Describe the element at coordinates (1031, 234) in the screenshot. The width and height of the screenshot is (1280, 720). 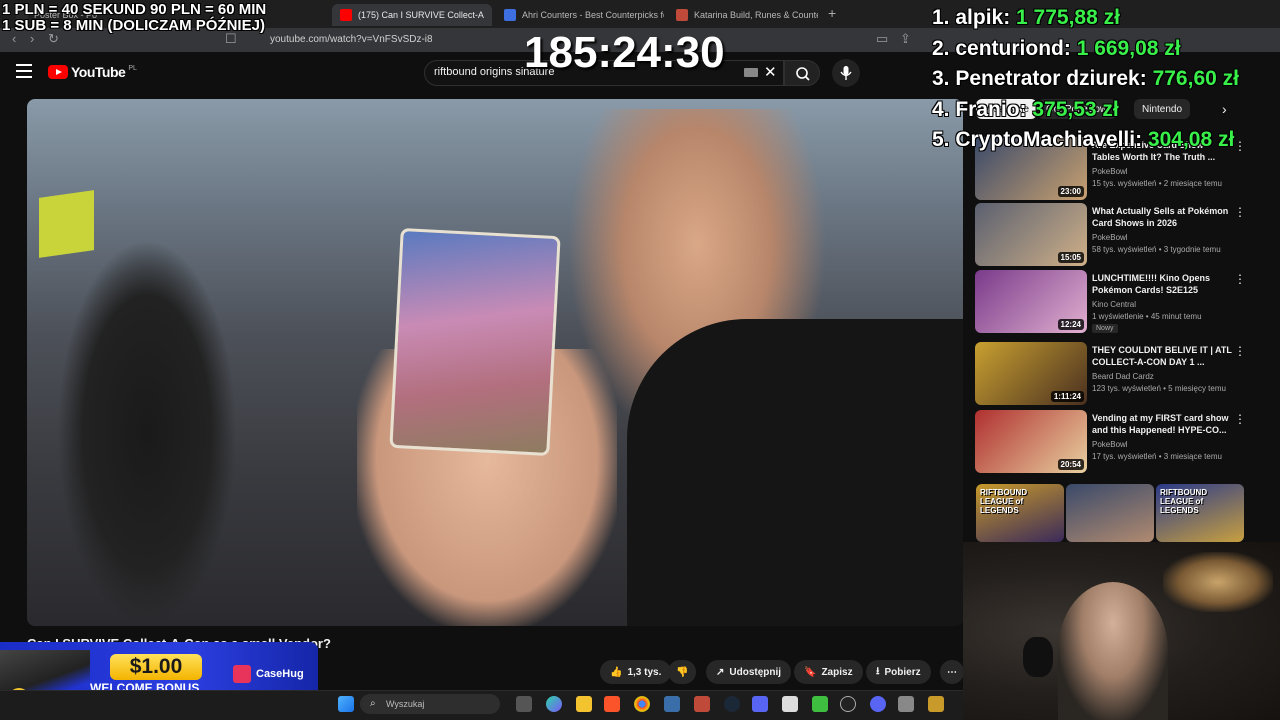
I see `video-thumbnail: 15:05` at that location.